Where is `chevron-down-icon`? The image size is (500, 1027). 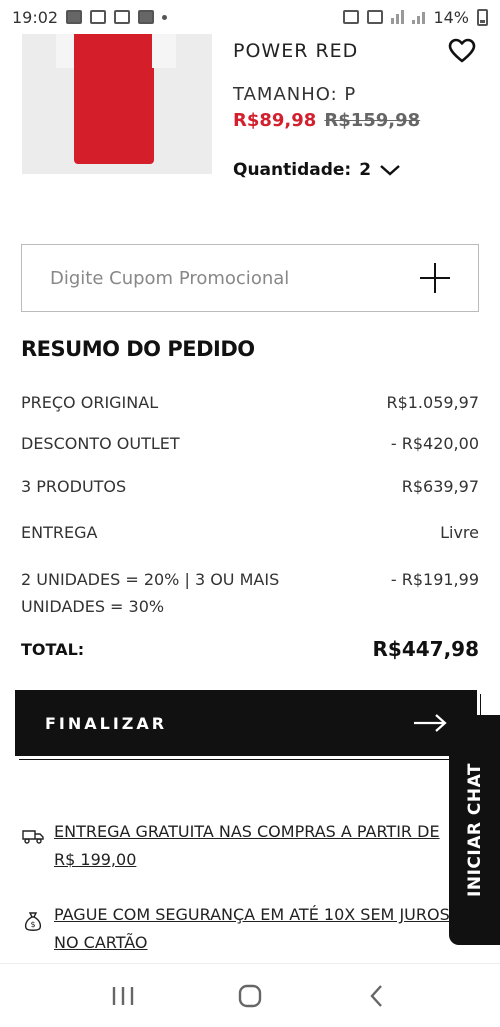
chevron-down-icon is located at coordinates (390, 170).